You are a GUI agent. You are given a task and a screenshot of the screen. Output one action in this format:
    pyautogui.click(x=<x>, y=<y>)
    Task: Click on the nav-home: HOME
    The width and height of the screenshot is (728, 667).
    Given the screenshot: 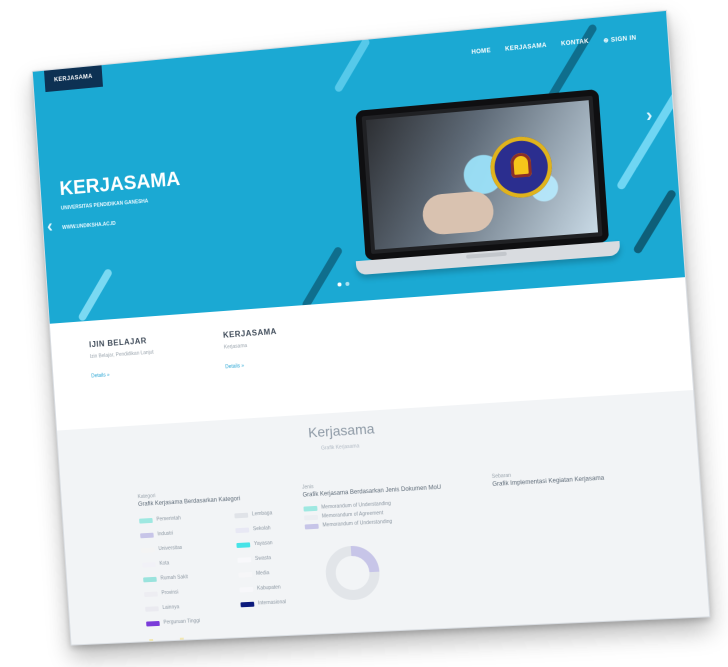 What is the action you would take?
    pyautogui.click(x=481, y=52)
    